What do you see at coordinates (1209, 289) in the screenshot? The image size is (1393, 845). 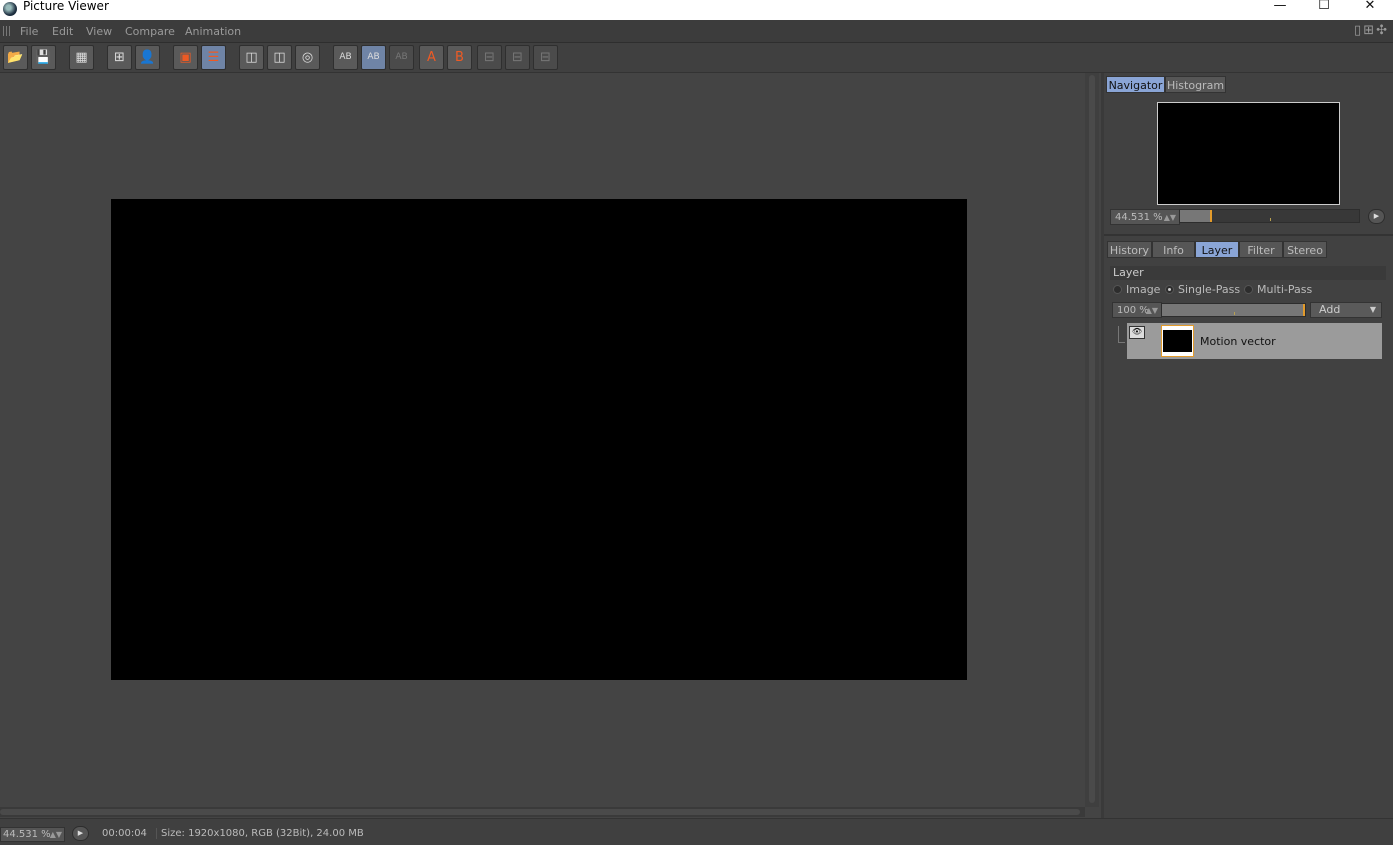 I see `radio-label: Single-Pass` at bounding box center [1209, 289].